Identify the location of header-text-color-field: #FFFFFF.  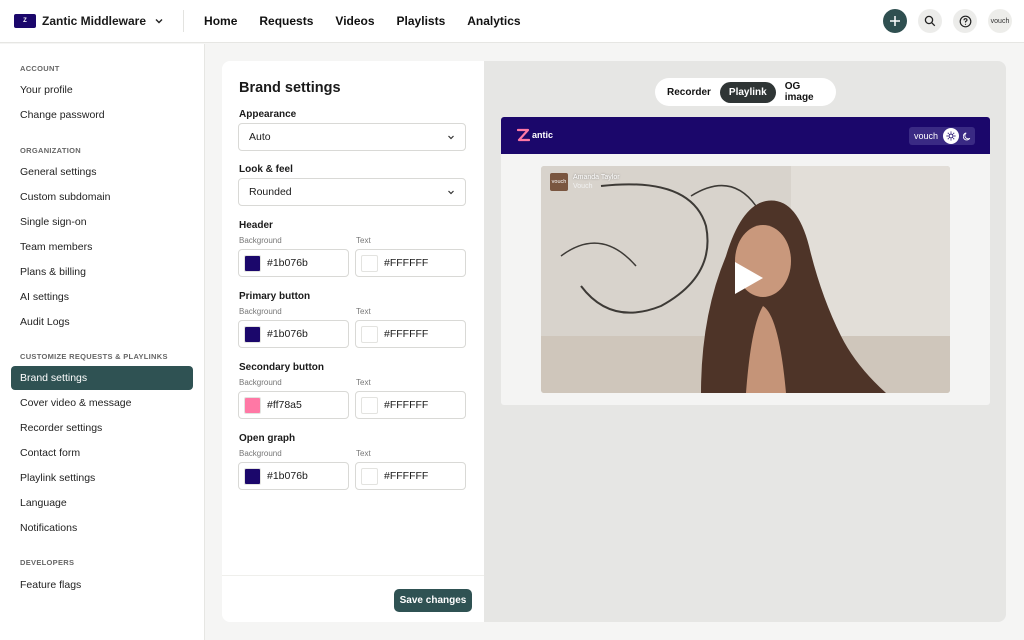
(410, 263).